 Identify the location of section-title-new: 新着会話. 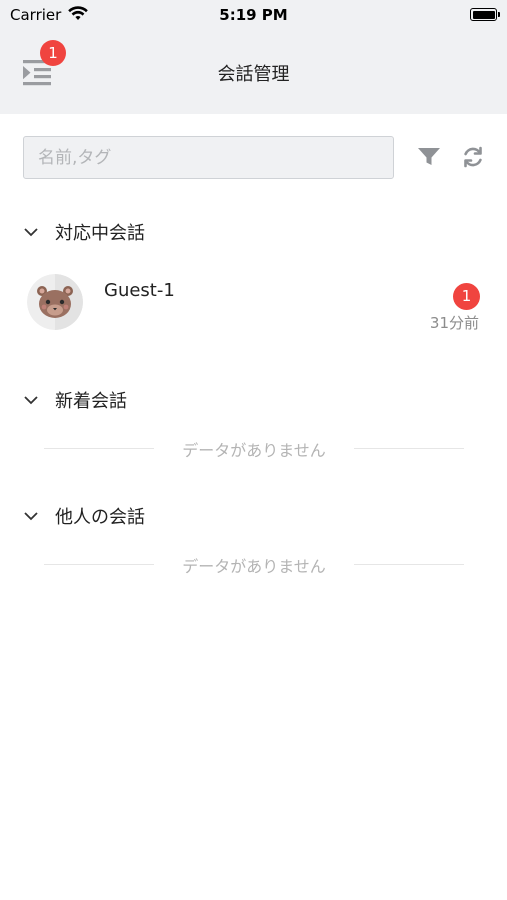
(91, 401).